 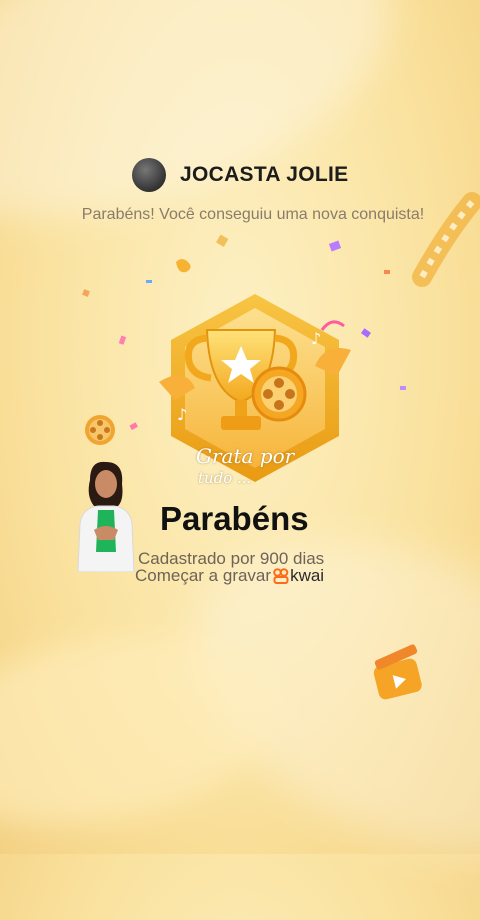 I want to click on profile-photo-sticker, so click(x=106, y=516).